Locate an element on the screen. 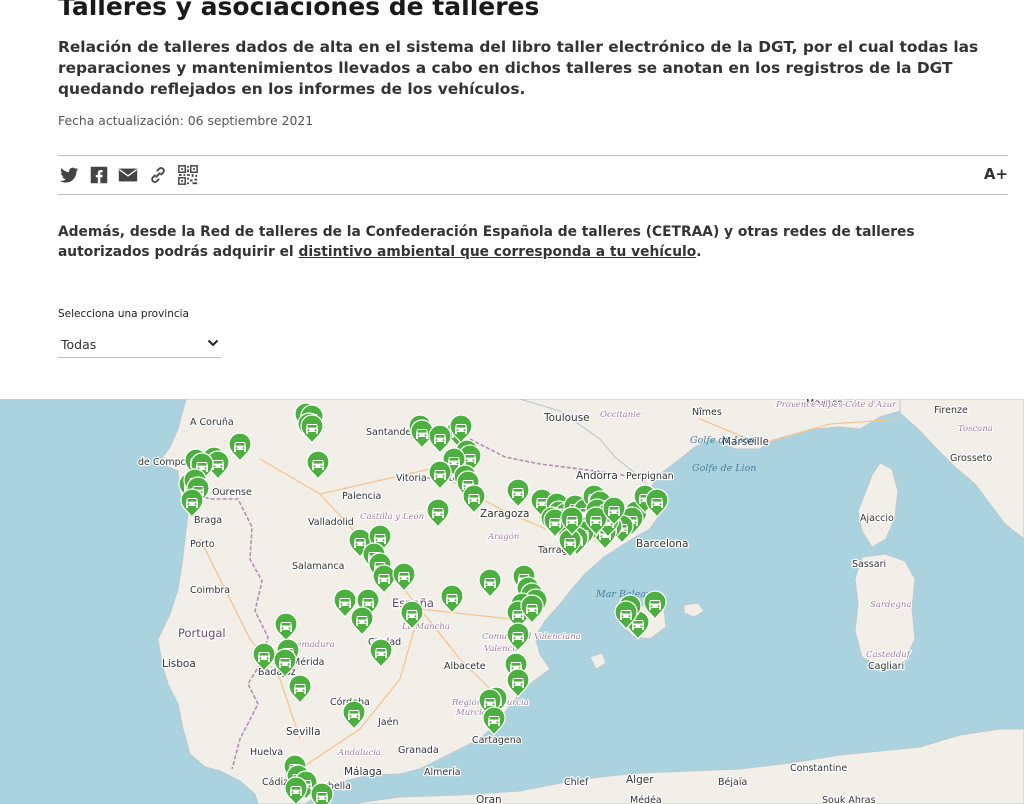 The image size is (1024, 804). map-label: Cádiz is located at coordinates (275, 782).